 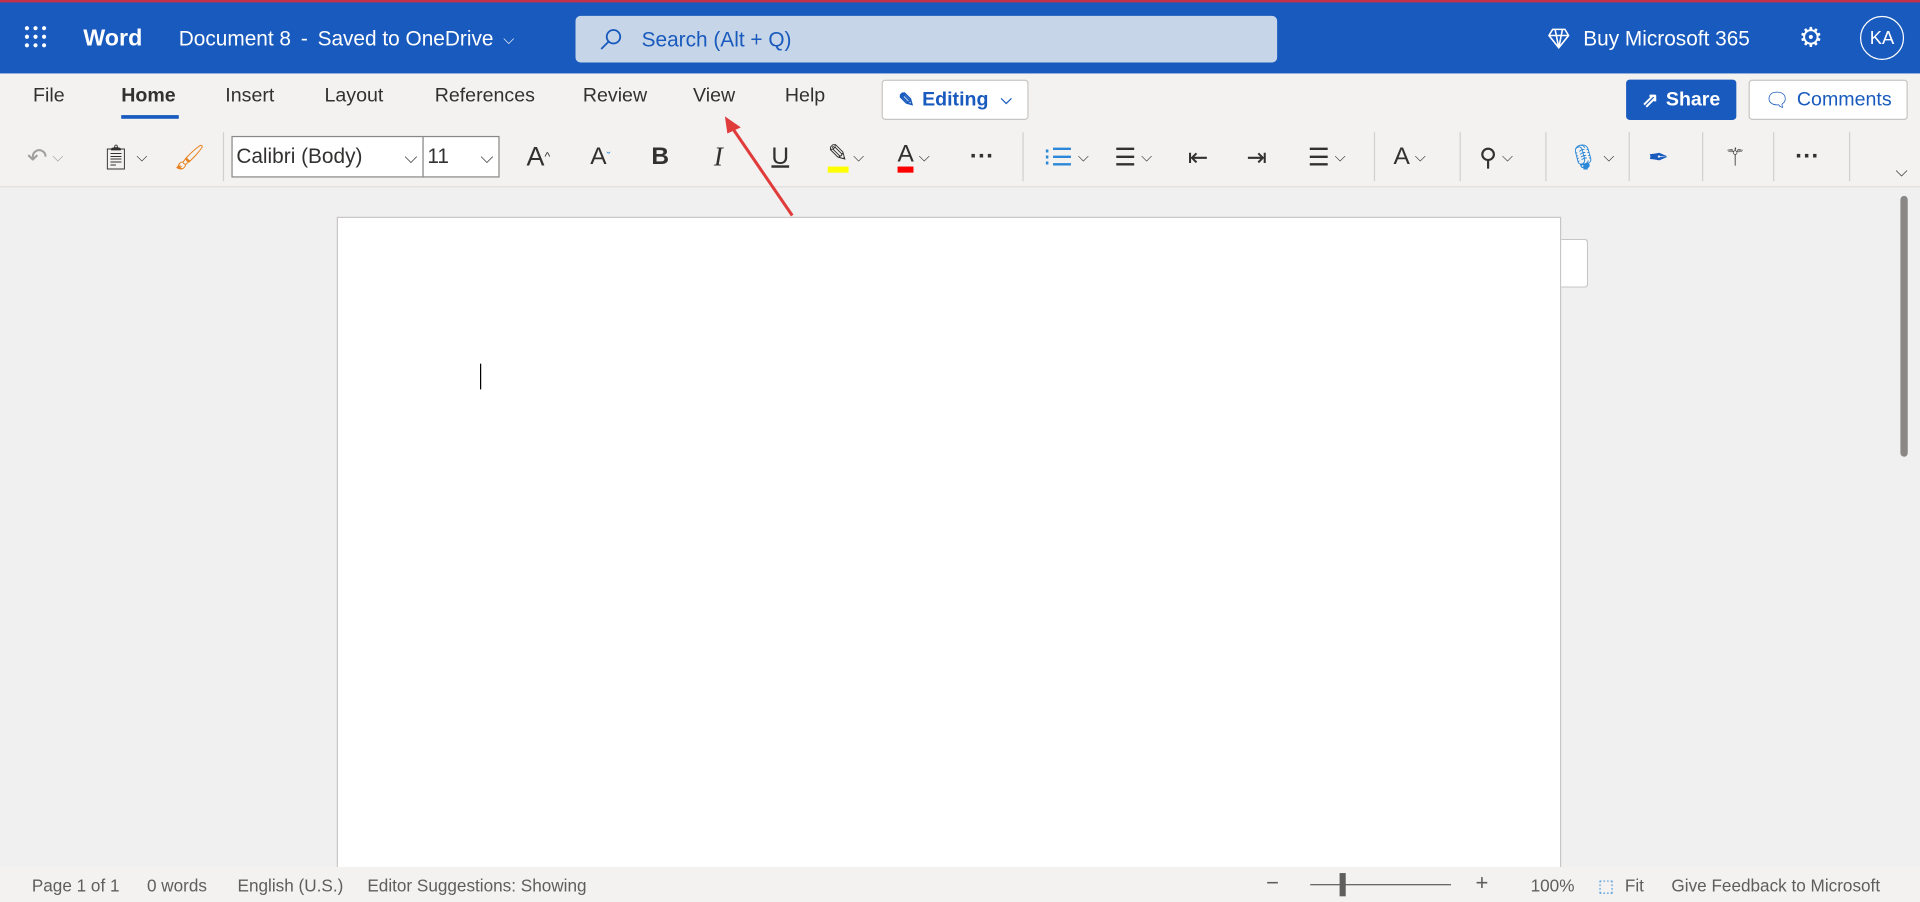 I want to click on font-name-select: Calibri (Body) ⌵, so click(x=327, y=156).